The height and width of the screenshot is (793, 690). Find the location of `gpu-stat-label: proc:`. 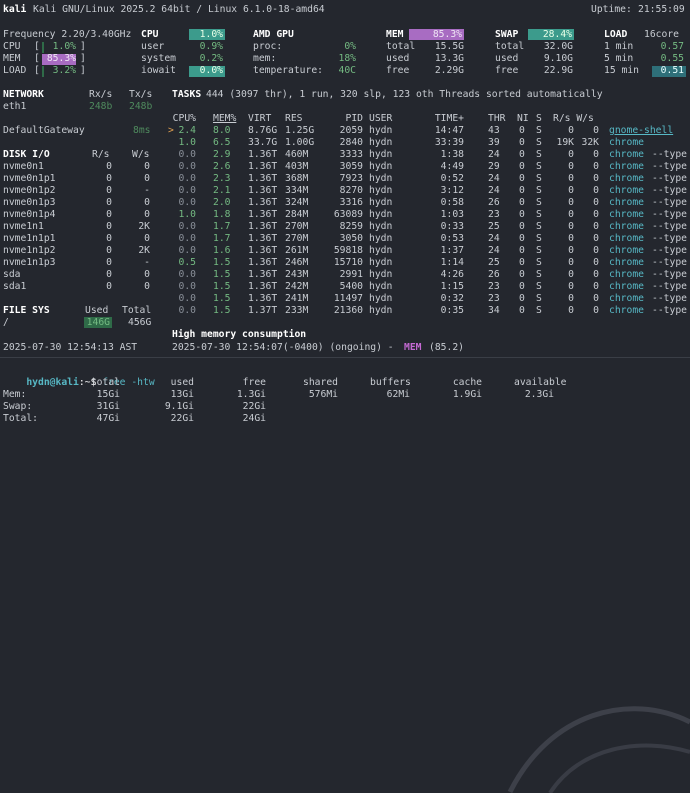

gpu-stat-label: proc: is located at coordinates (268, 46).